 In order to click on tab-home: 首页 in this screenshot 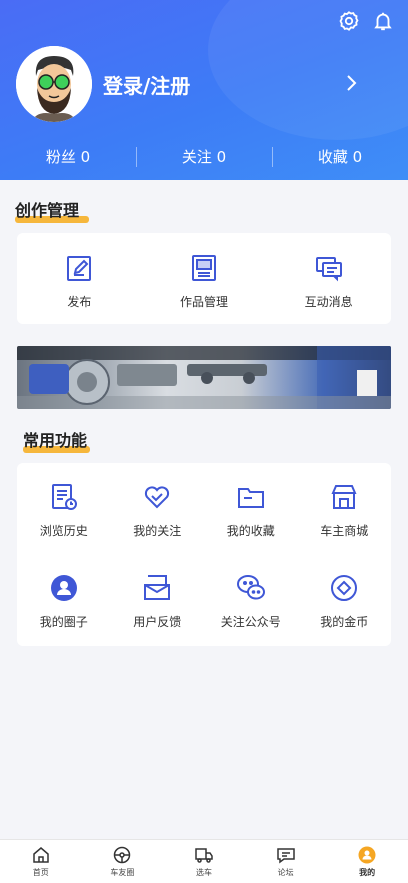, I will do `click(41, 861)`.